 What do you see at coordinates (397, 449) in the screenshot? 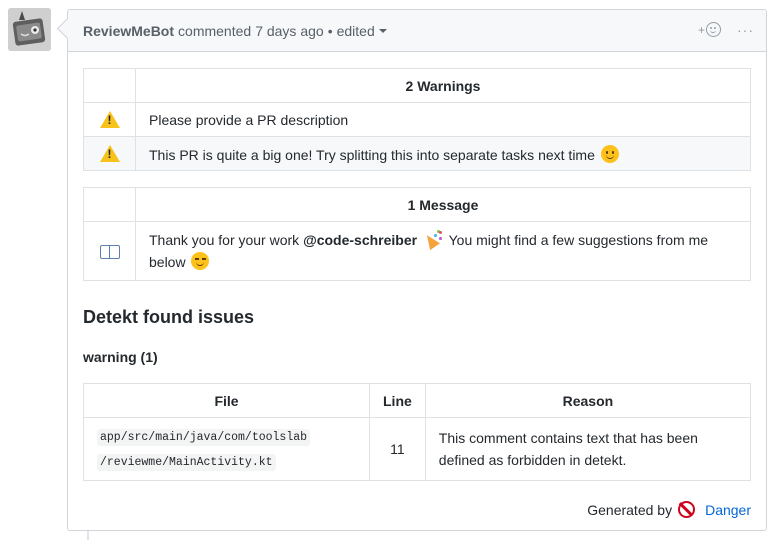
I see `line-cell: 11` at bounding box center [397, 449].